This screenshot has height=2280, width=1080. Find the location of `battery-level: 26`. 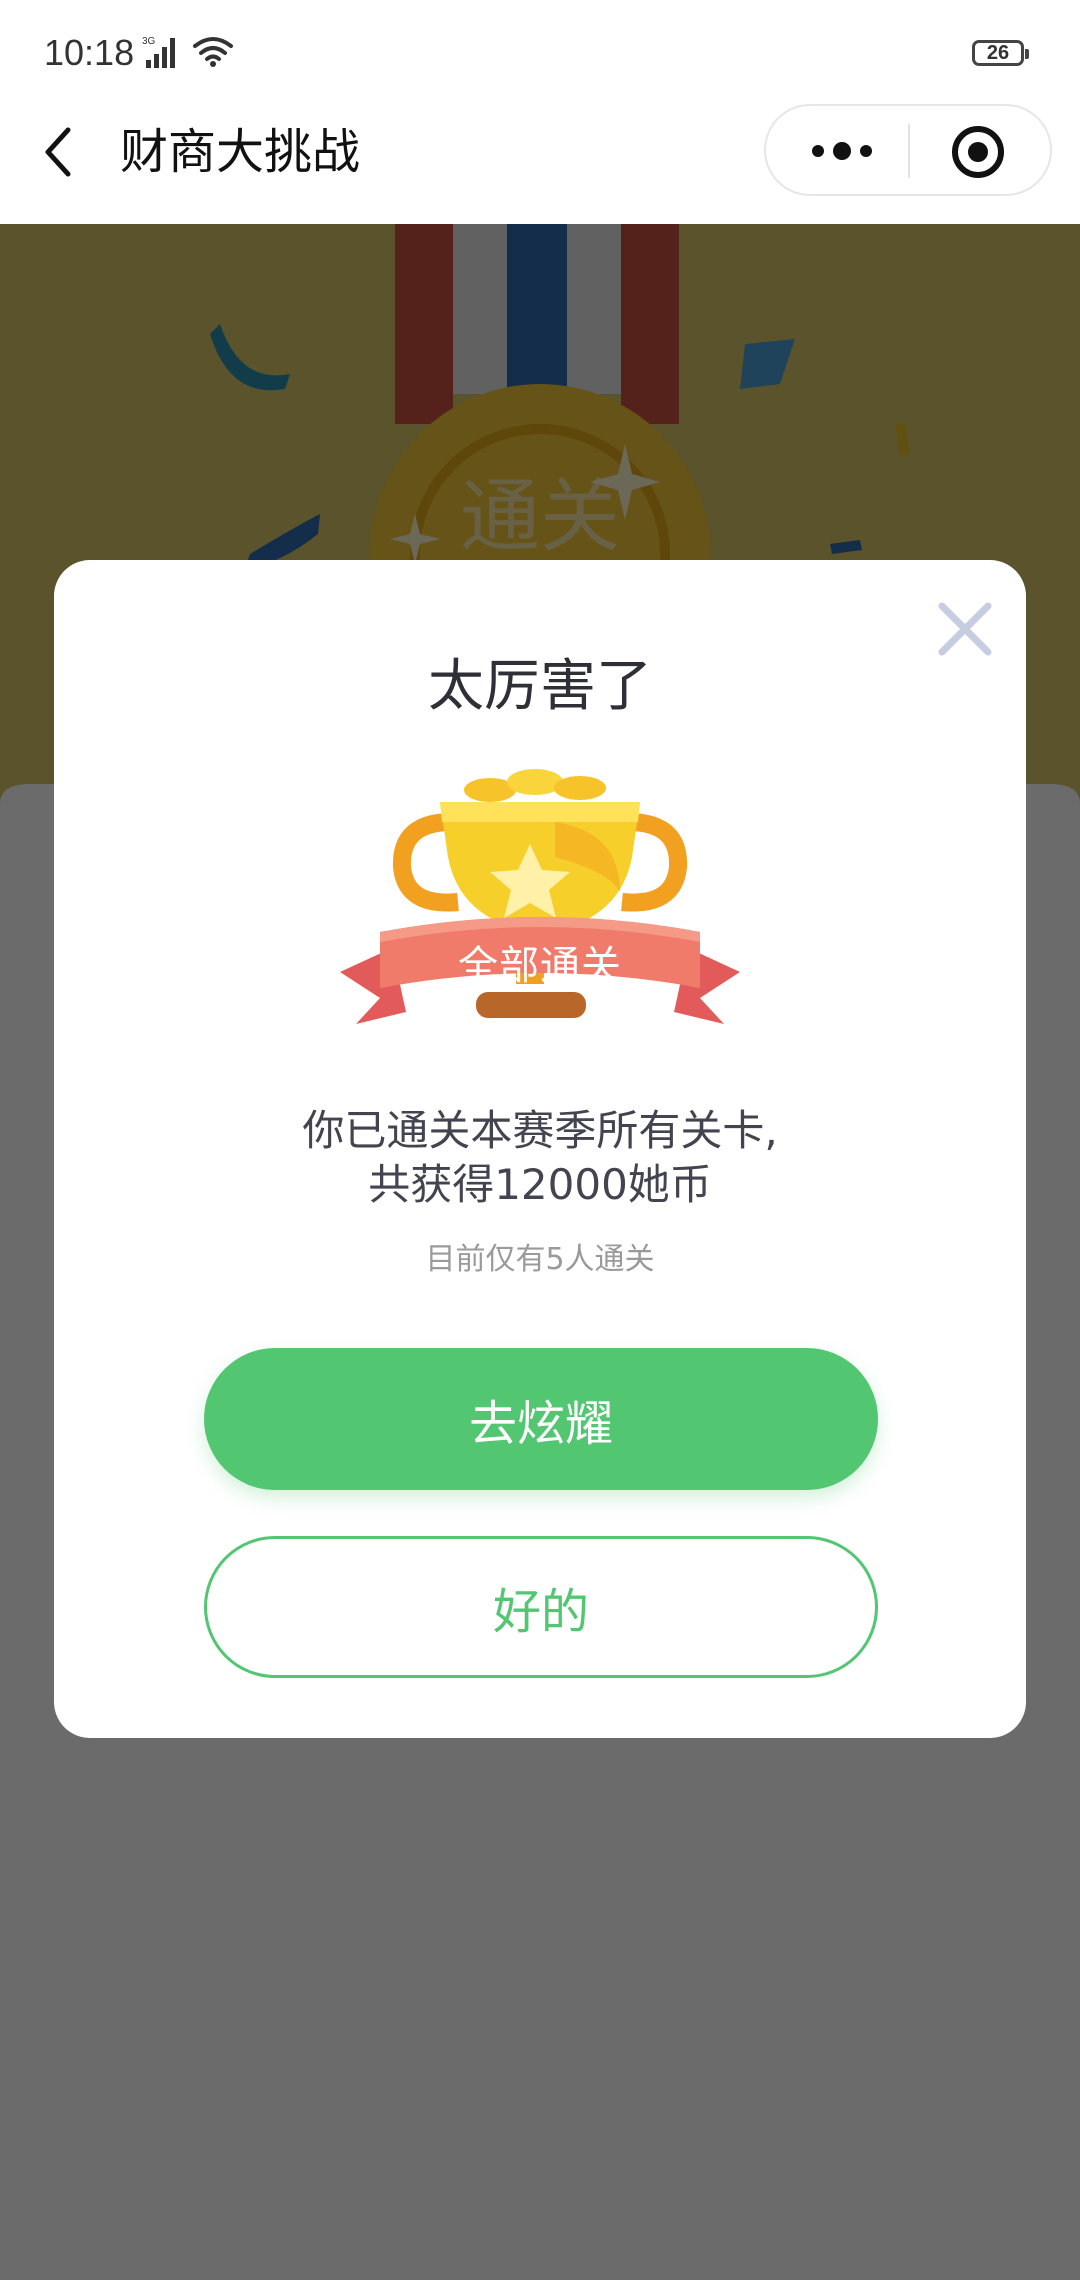

battery-level: 26 is located at coordinates (998, 52).